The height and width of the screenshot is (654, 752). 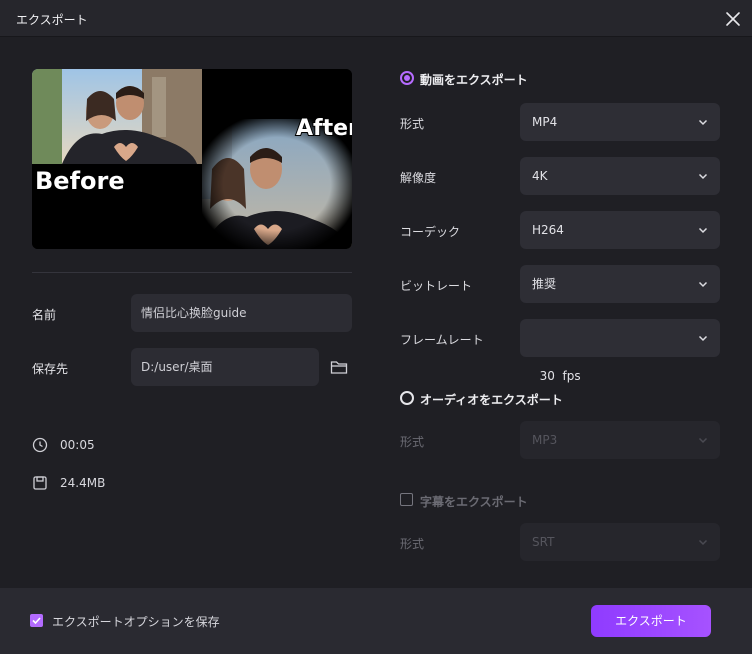 I want to click on video-preview: Before After, so click(x=192, y=159).